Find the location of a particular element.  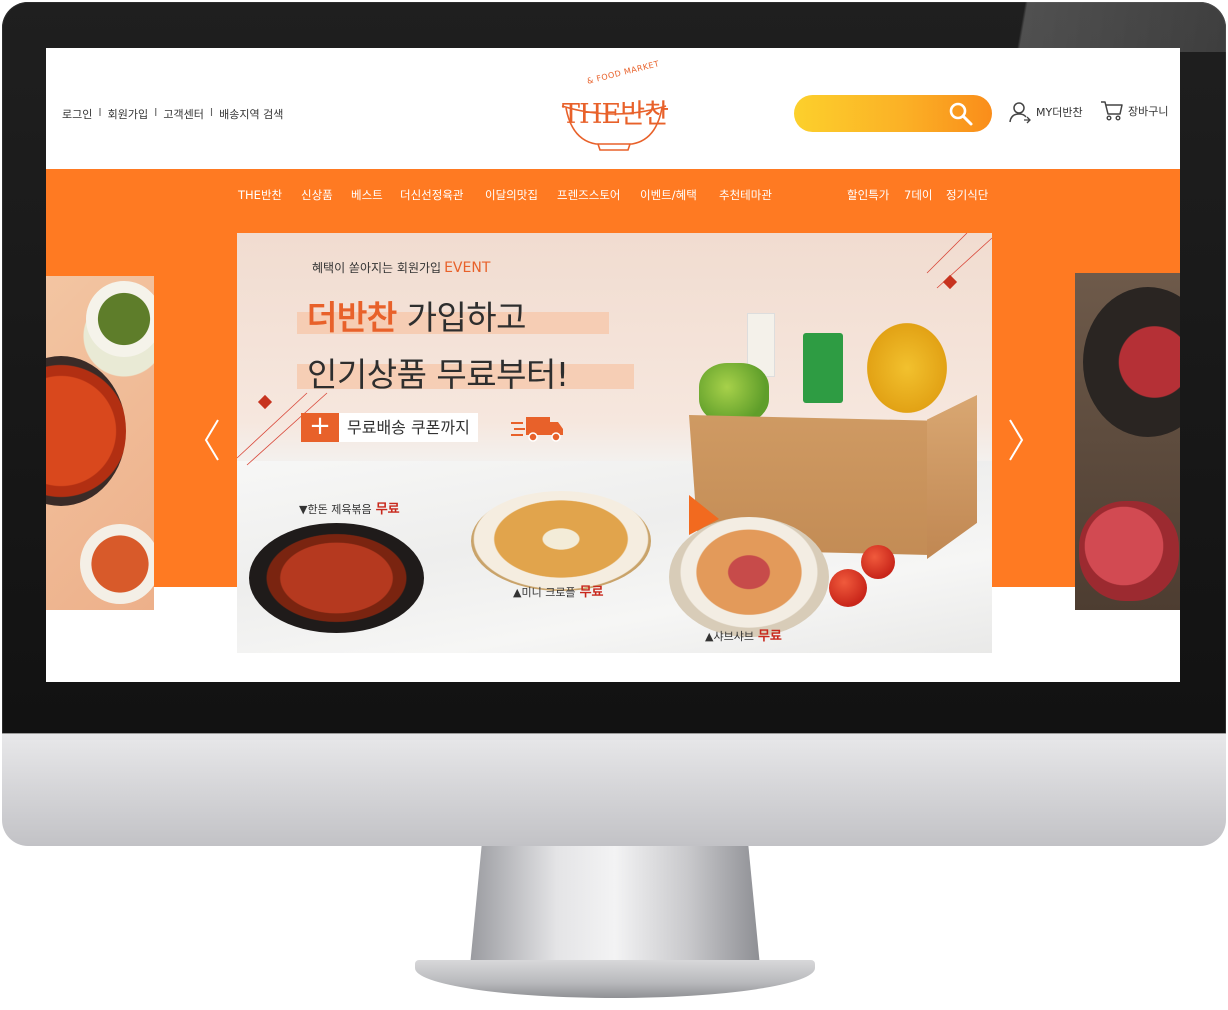

cart-link: 장바구니 is located at coordinates (1134, 111).